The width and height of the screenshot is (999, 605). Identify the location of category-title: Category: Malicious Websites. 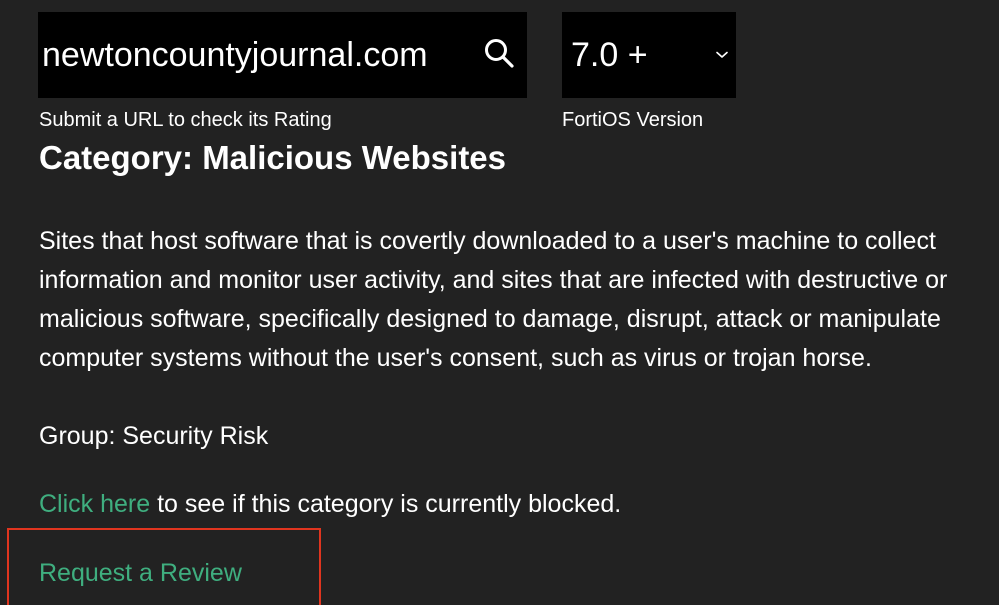
(273, 157).